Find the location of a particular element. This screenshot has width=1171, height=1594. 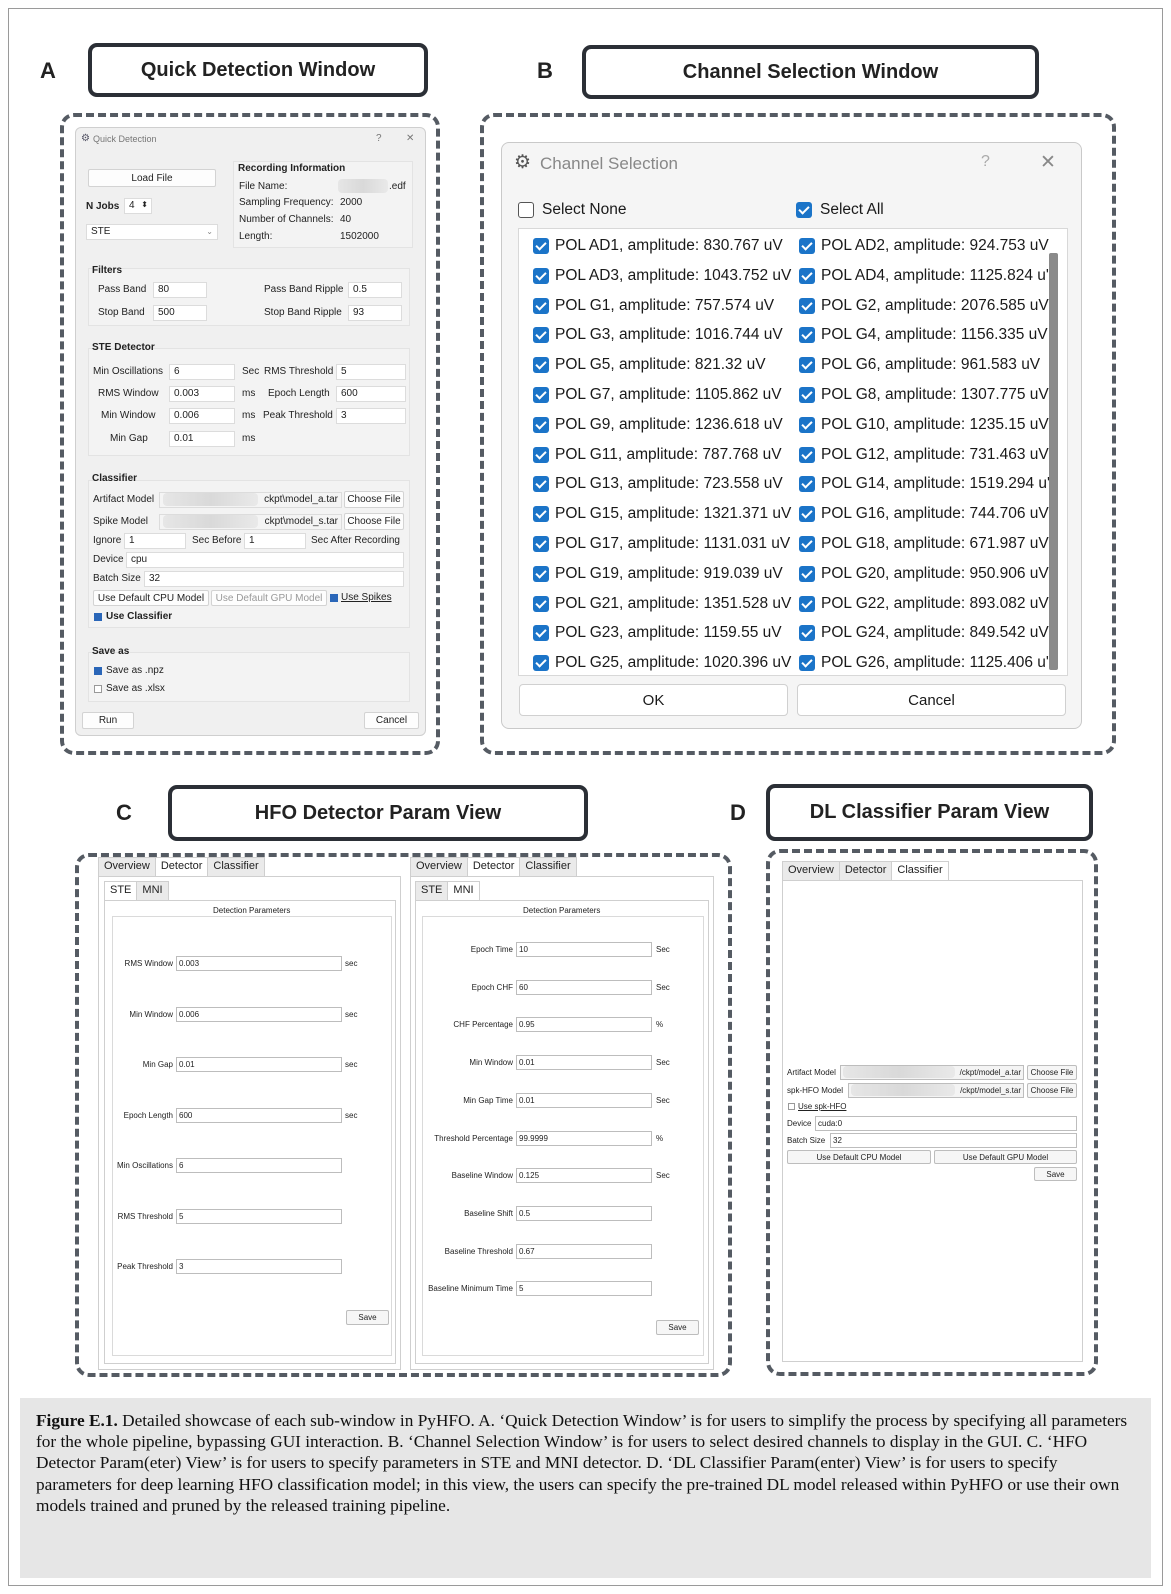

param-input: 99.9999 is located at coordinates (584, 1138).